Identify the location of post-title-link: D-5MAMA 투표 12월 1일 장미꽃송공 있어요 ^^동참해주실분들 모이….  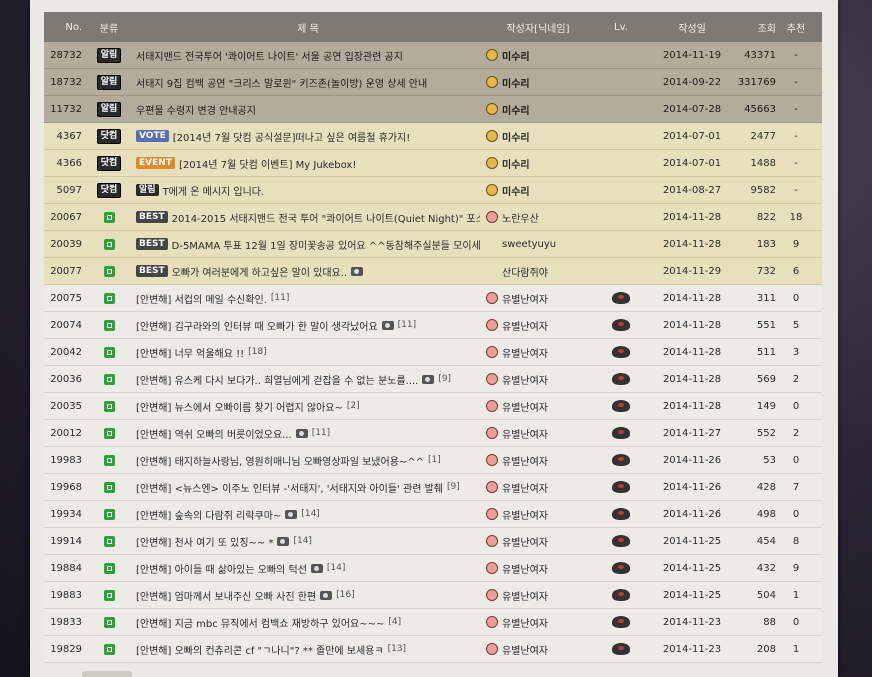
(326, 244).